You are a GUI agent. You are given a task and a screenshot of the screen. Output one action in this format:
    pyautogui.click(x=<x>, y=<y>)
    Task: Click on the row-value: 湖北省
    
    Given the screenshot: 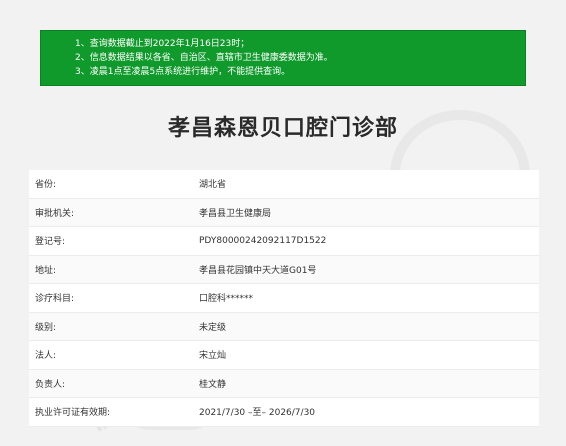 What is the action you would take?
    pyautogui.click(x=213, y=185)
    